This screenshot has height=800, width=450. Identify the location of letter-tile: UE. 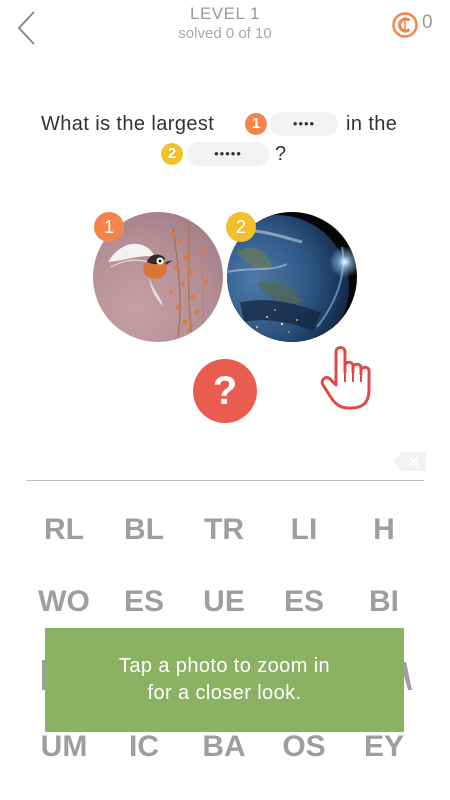
(224, 602).